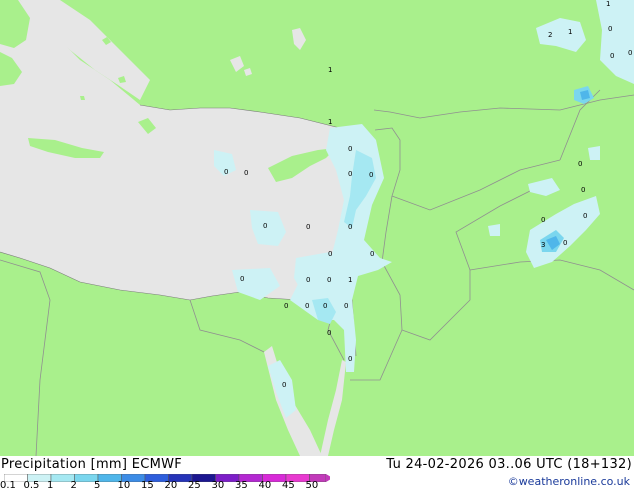  I want to click on station-value: 2, so click(550, 35).